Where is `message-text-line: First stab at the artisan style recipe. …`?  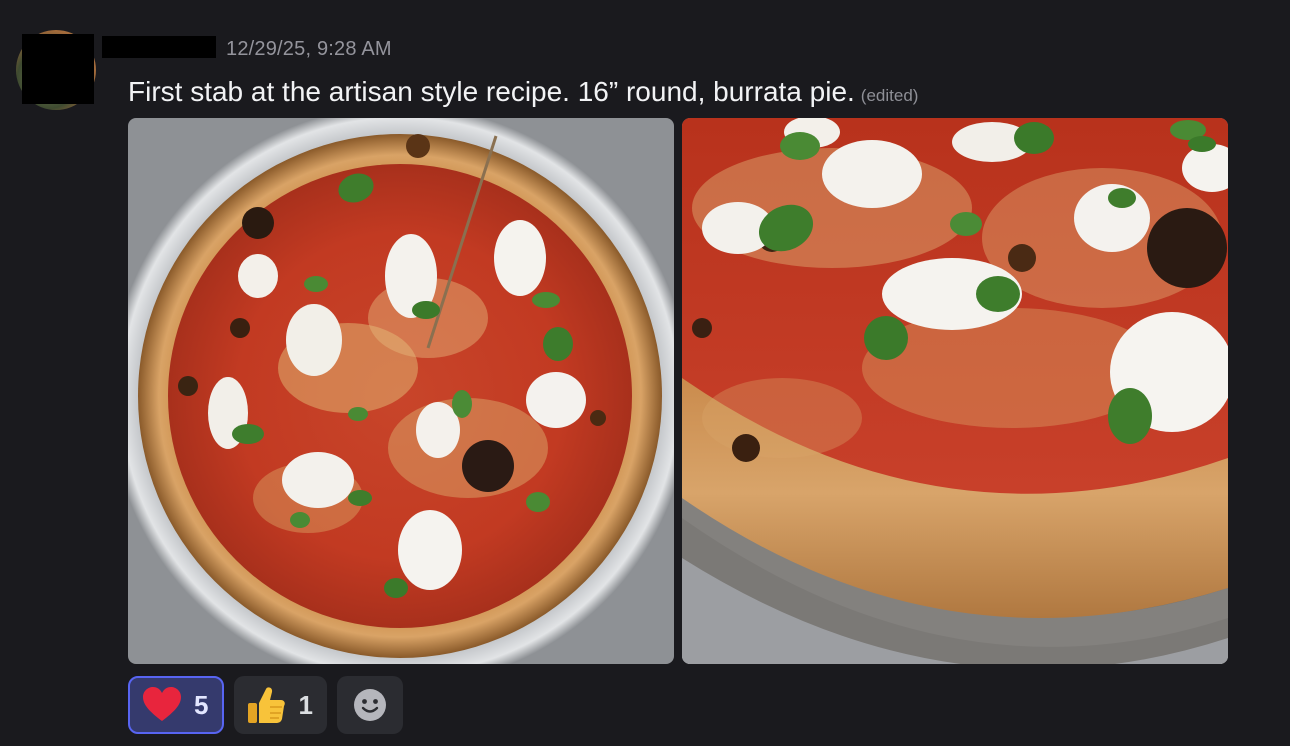 message-text-line: First stab at the artisan style recipe. … is located at coordinates (523, 92).